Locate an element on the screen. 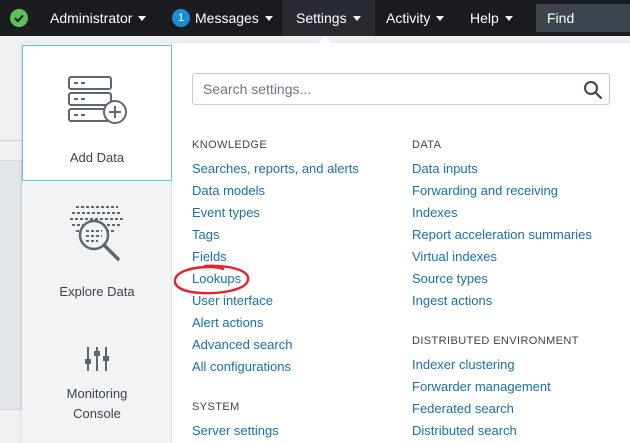 The width and height of the screenshot is (630, 443). link-ingest-actions: Ingest actions is located at coordinates (452, 300).